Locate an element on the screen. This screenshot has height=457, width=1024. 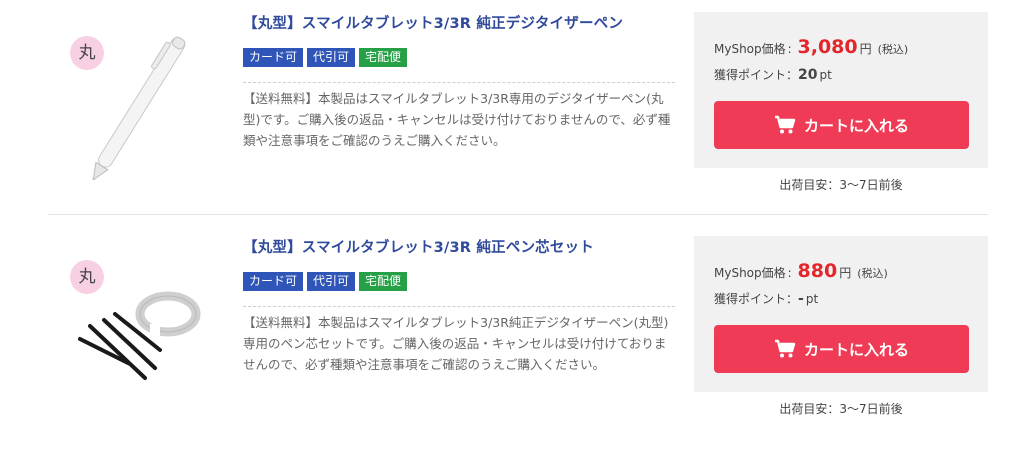
points-value: 20 is located at coordinates (808, 75).